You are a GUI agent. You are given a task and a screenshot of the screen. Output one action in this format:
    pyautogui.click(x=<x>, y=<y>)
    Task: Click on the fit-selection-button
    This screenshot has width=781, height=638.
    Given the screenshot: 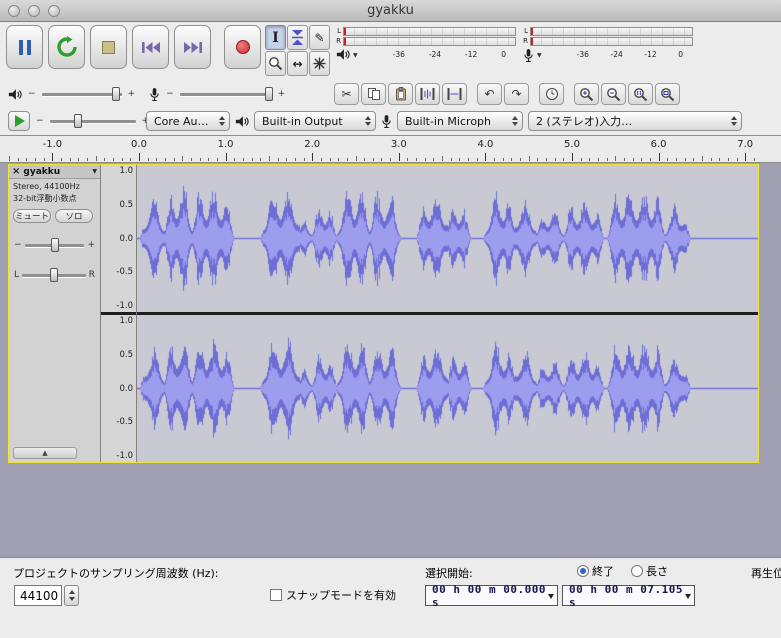 What is the action you would take?
    pyautogui.click(x=640, y=94)
    